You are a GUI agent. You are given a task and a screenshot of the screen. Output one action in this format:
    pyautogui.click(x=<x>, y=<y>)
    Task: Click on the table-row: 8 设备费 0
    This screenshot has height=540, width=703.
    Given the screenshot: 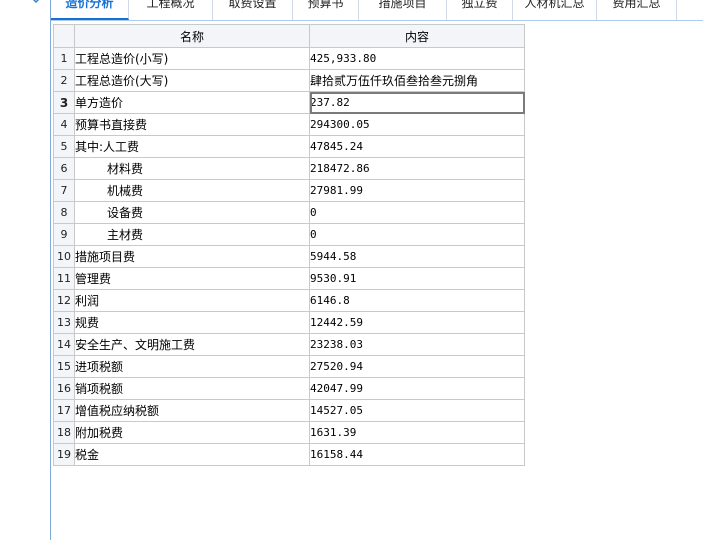 What is the action you would take?
    pyautogui.click(x=289, y=212)
    